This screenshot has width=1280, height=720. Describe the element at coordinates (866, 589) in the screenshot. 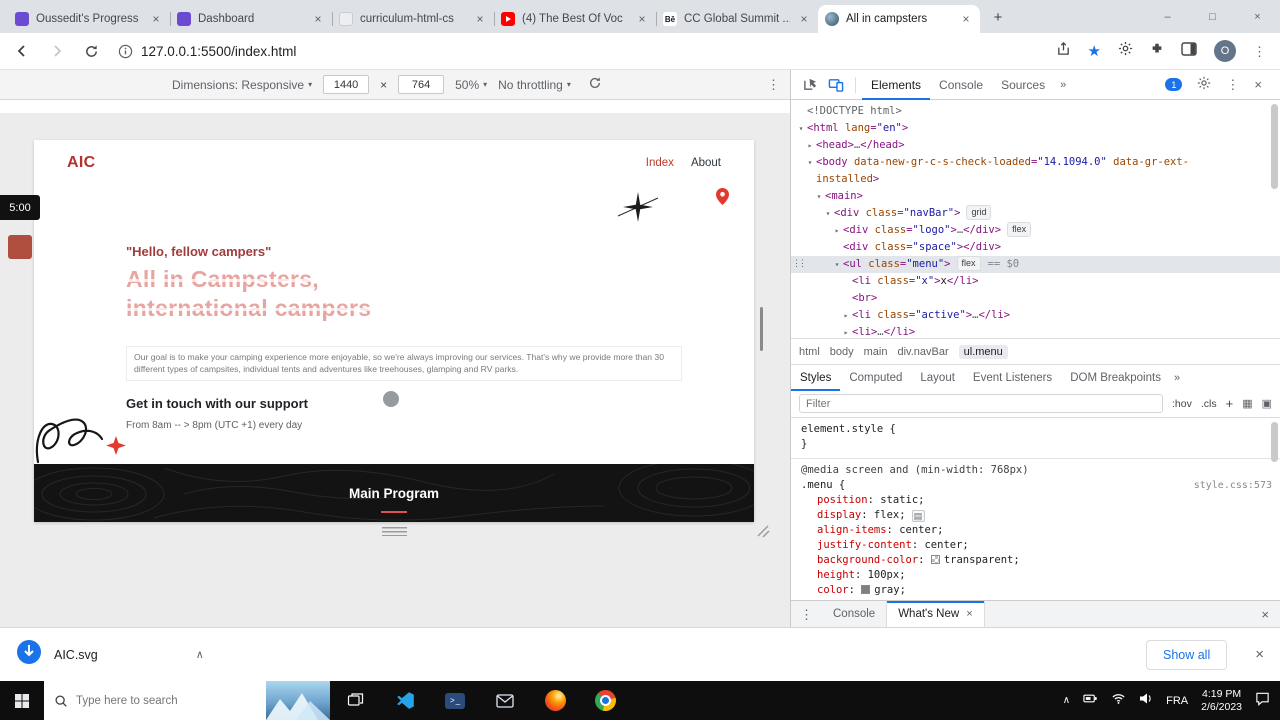

I see `color-swatch` at that location.